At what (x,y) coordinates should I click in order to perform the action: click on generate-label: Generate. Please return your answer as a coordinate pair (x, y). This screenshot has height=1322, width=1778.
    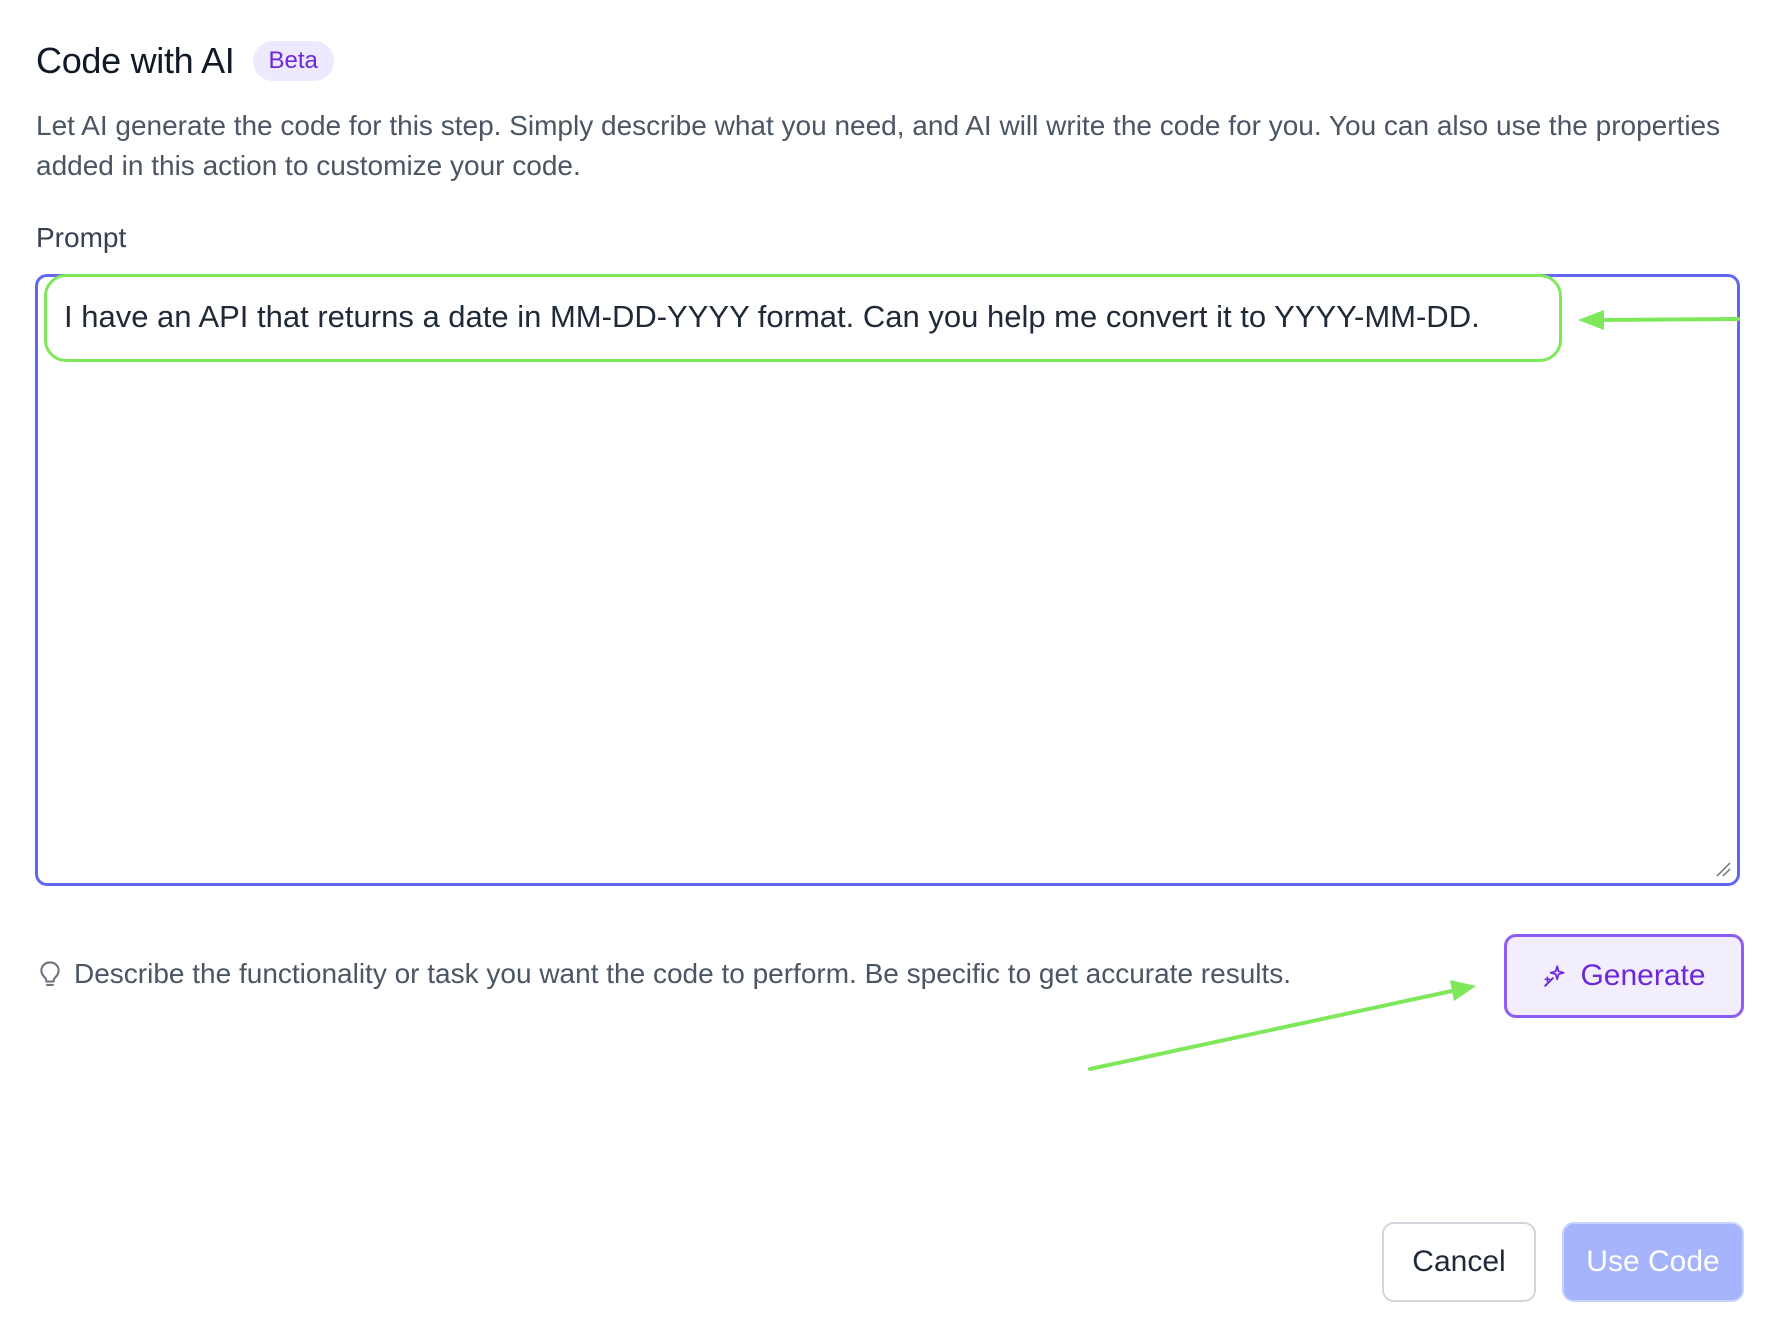
    Looking at the image, I should click on (1643, 975).